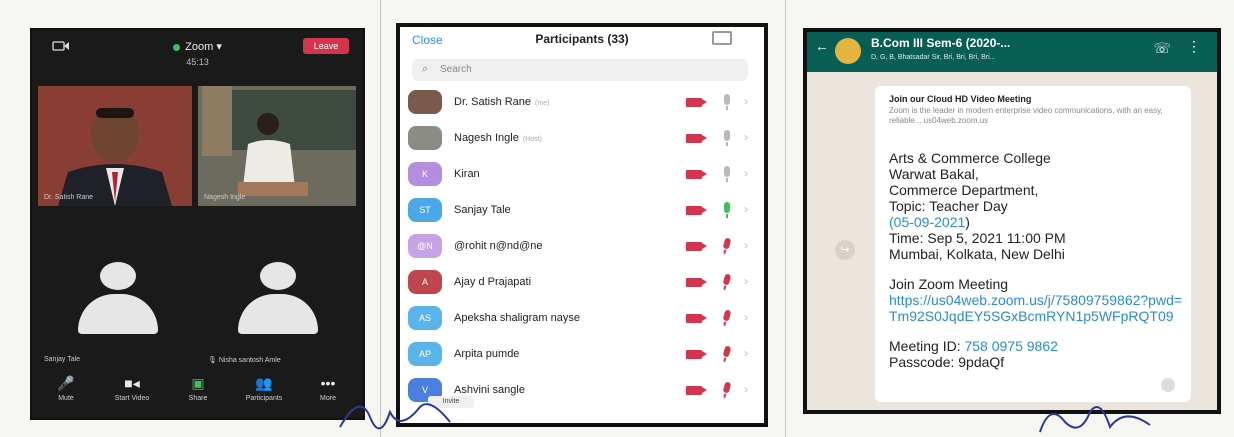  Describe the element at coordinates (277, 146) in the screenshot. I see `video-tile-nagesh: Nagesh Ingle` at that location.